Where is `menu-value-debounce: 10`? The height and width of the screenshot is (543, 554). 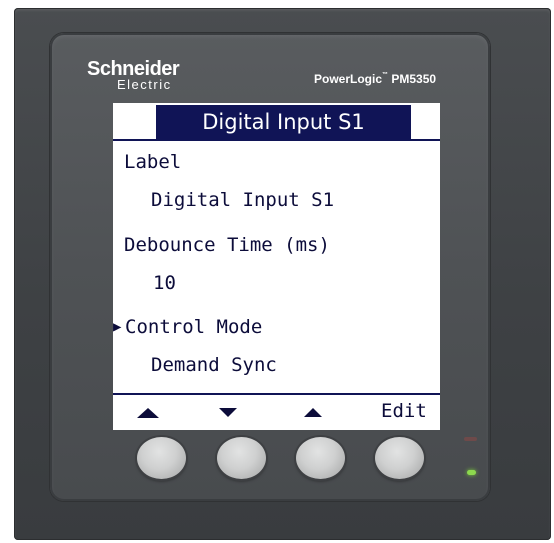
menu-value-debounce: 10 is located at coordinates (164, 283).